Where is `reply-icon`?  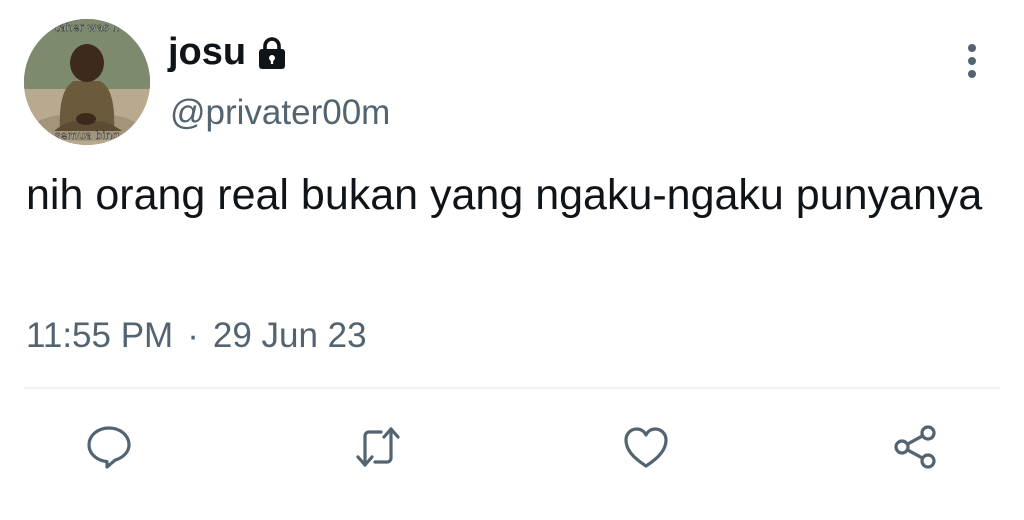
reply-icon is located at coordinates (109, 447).